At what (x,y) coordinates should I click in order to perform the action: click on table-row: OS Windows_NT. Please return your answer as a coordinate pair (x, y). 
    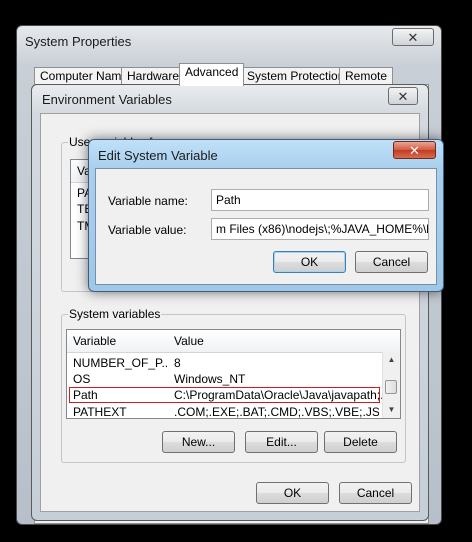
    Looking at the image, I should click on (224, 379).